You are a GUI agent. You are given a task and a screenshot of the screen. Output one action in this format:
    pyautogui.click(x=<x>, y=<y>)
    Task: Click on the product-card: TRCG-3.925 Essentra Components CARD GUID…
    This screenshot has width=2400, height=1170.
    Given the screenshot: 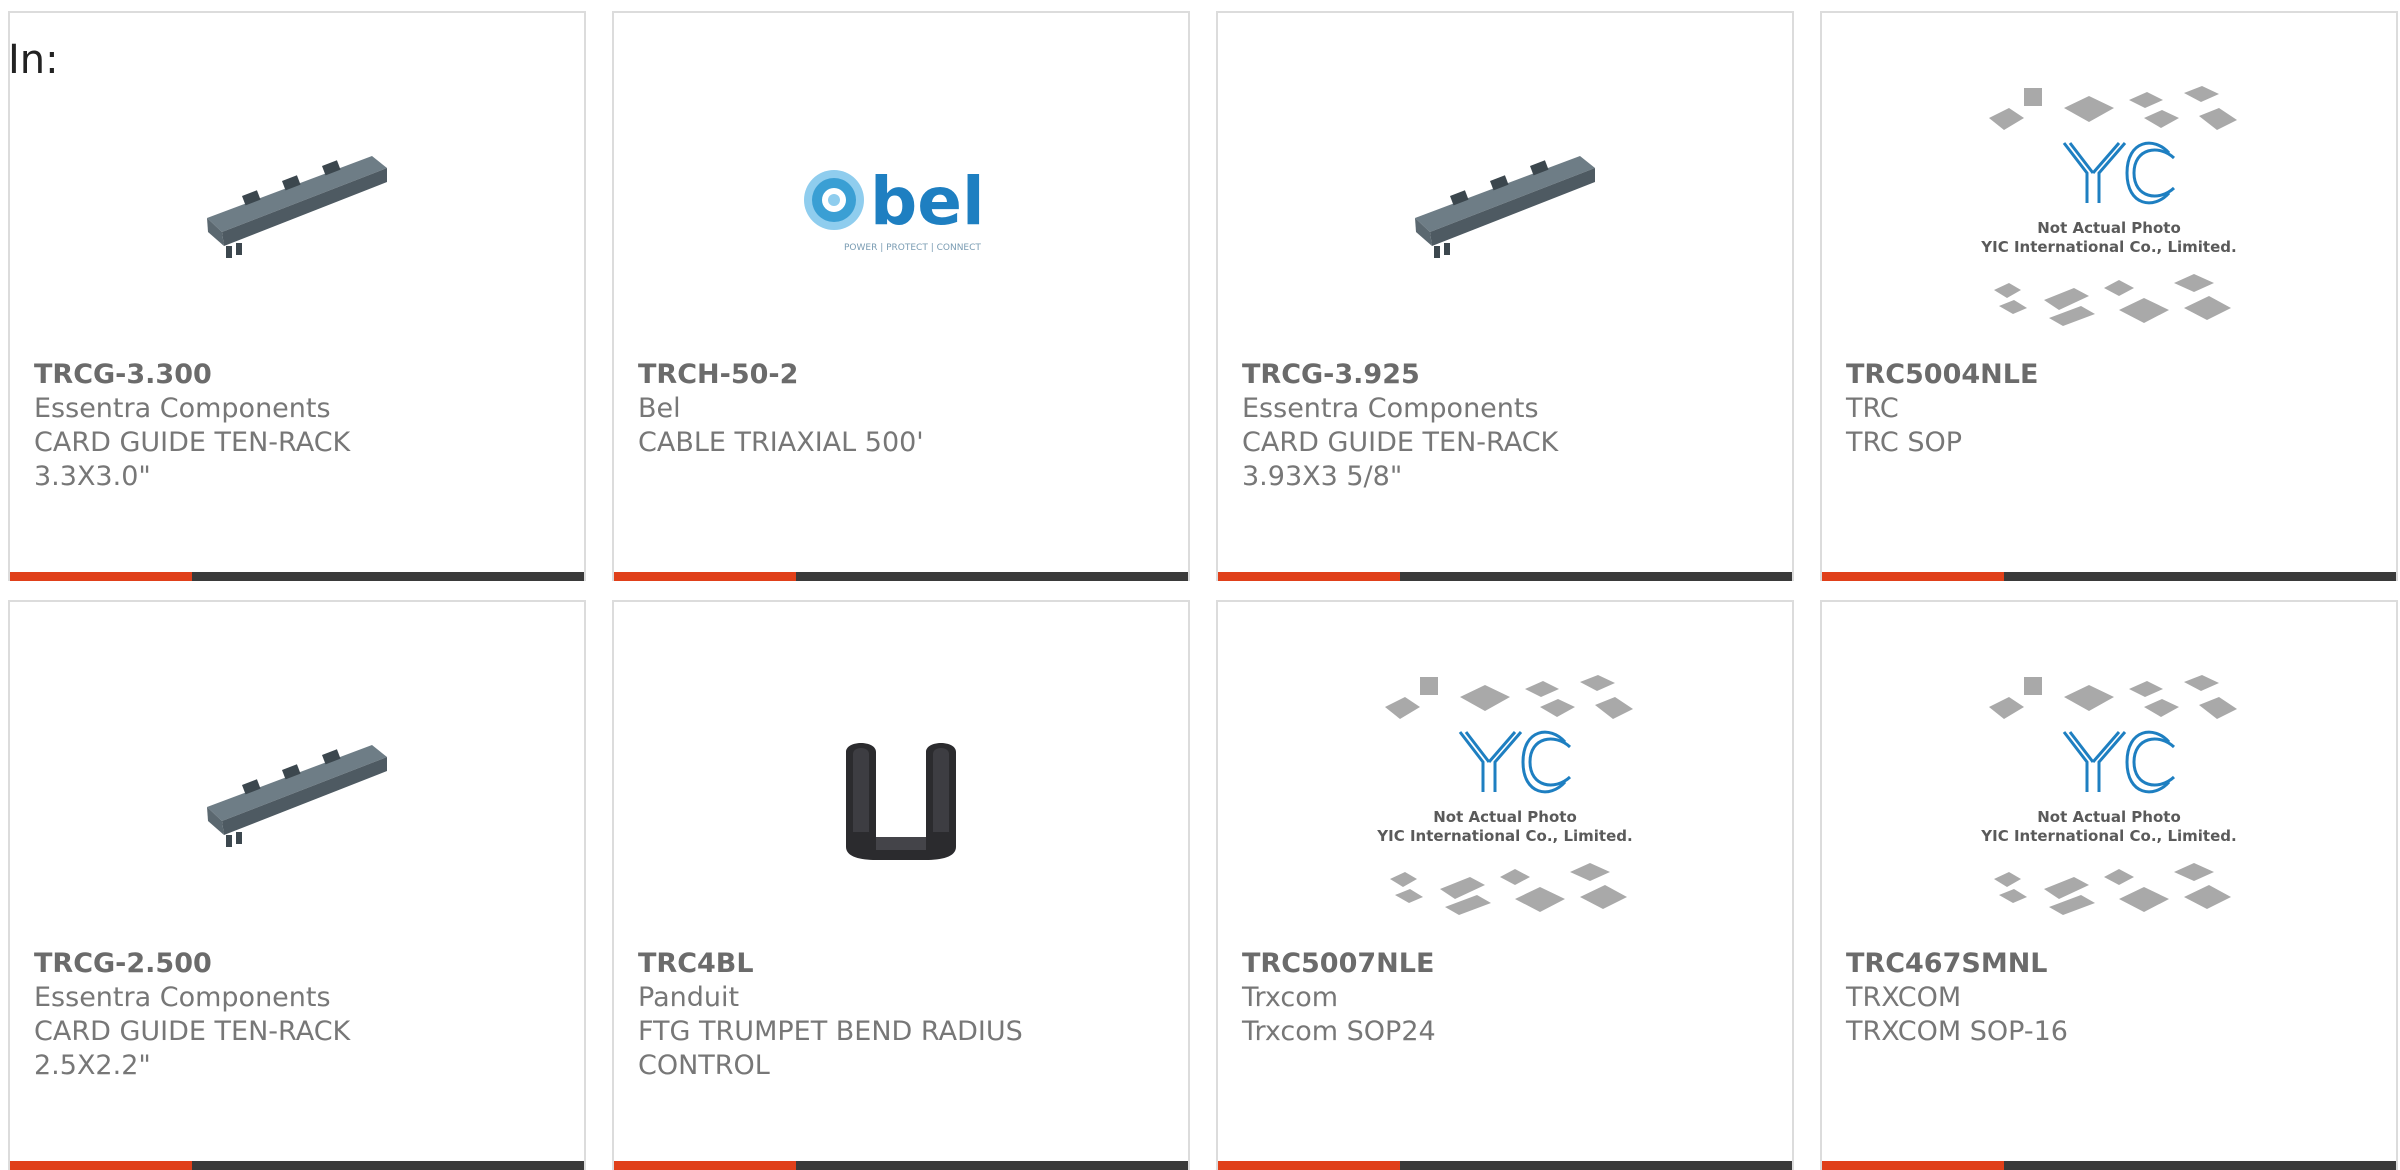 What is the action you would take?
    pyautogui.click(x=1505, y=296)
    